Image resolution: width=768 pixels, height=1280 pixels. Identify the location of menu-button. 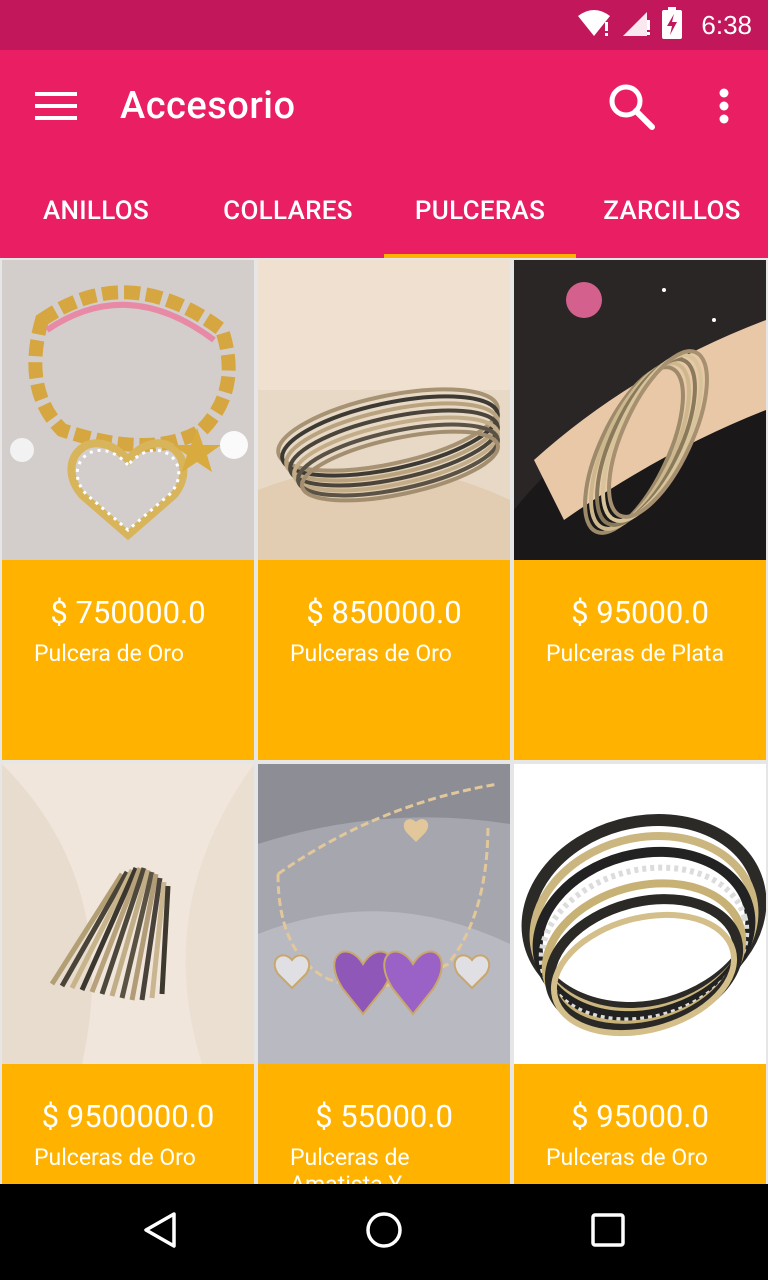
(56, 108).